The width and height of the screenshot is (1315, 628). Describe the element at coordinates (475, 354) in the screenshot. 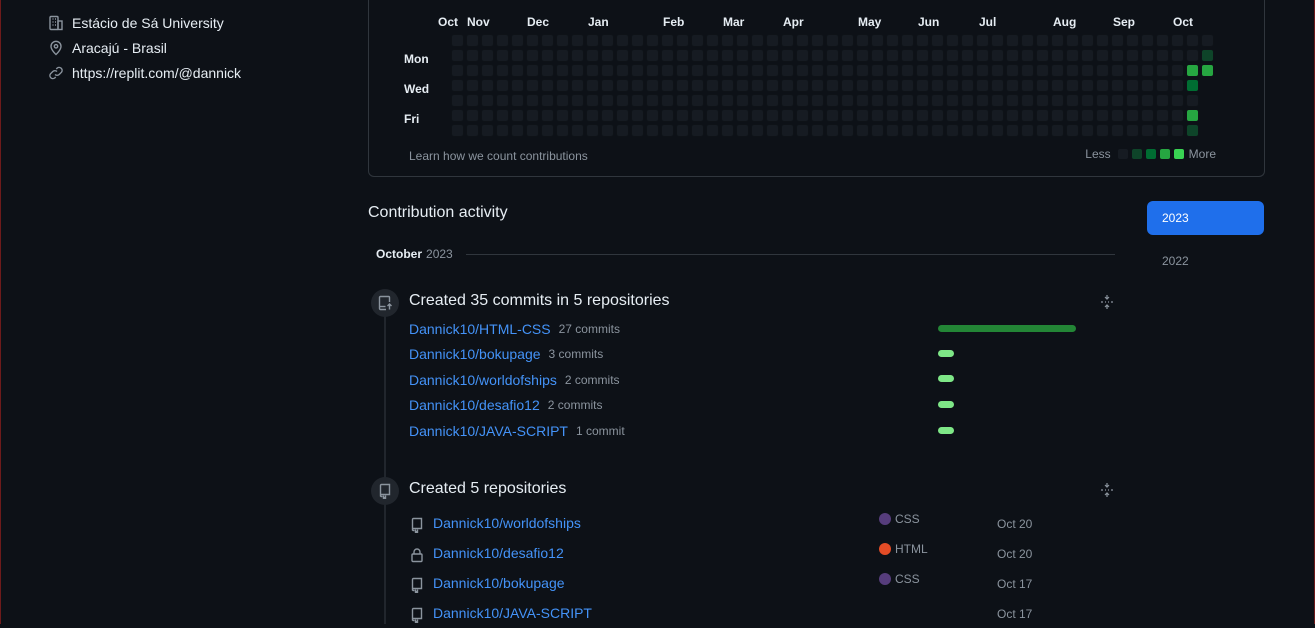

I see `commit-repo-link: Dannick10/bokupage` at that location.